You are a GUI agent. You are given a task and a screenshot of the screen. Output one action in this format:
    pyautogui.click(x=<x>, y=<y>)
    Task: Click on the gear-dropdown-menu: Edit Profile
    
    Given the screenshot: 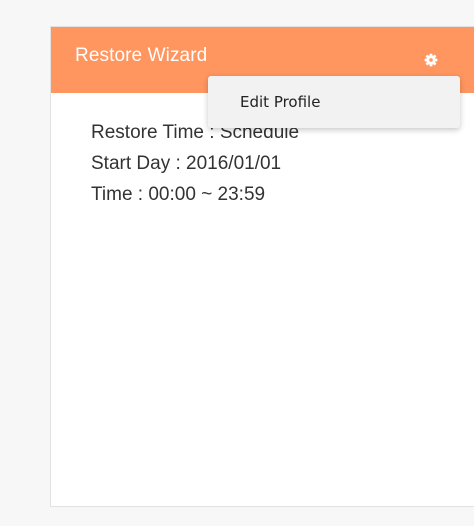 What is the action you would take?
    pyautogui.click(x=334, y=102)
    